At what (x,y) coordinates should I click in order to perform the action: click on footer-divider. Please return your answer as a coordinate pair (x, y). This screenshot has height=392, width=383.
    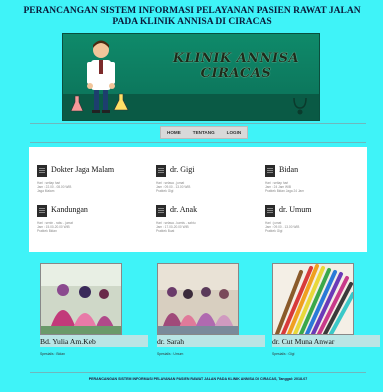
    Looking at the image, I should click on (198, 372).